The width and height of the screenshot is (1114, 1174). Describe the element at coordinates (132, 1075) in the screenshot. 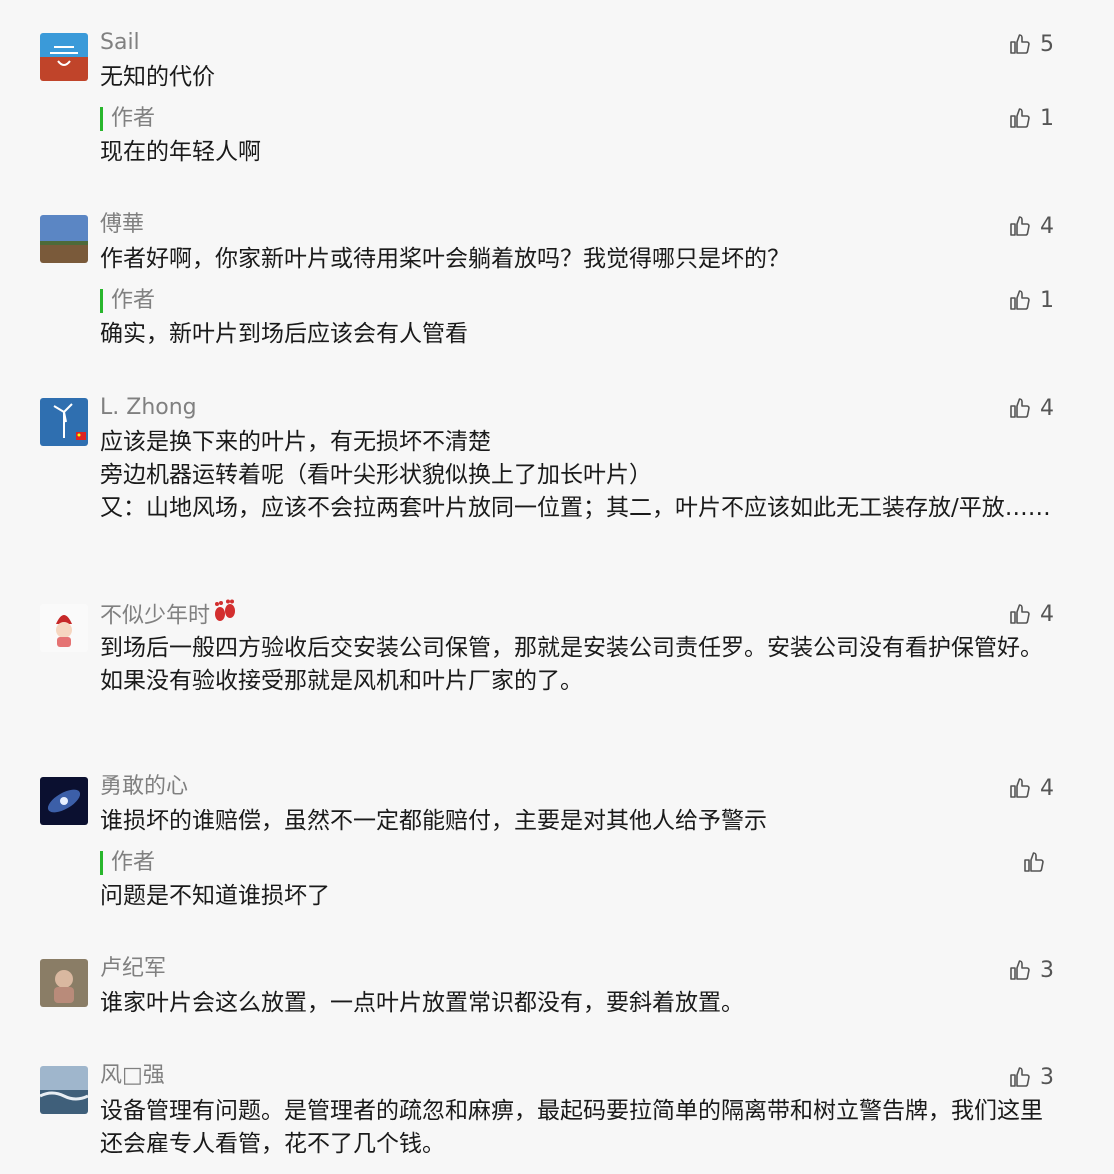

I see `nickname: 风□强` at that location.